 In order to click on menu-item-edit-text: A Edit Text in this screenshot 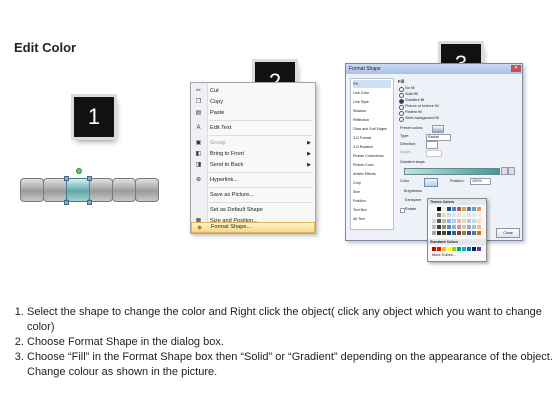, I will do `click(253, 128)`.